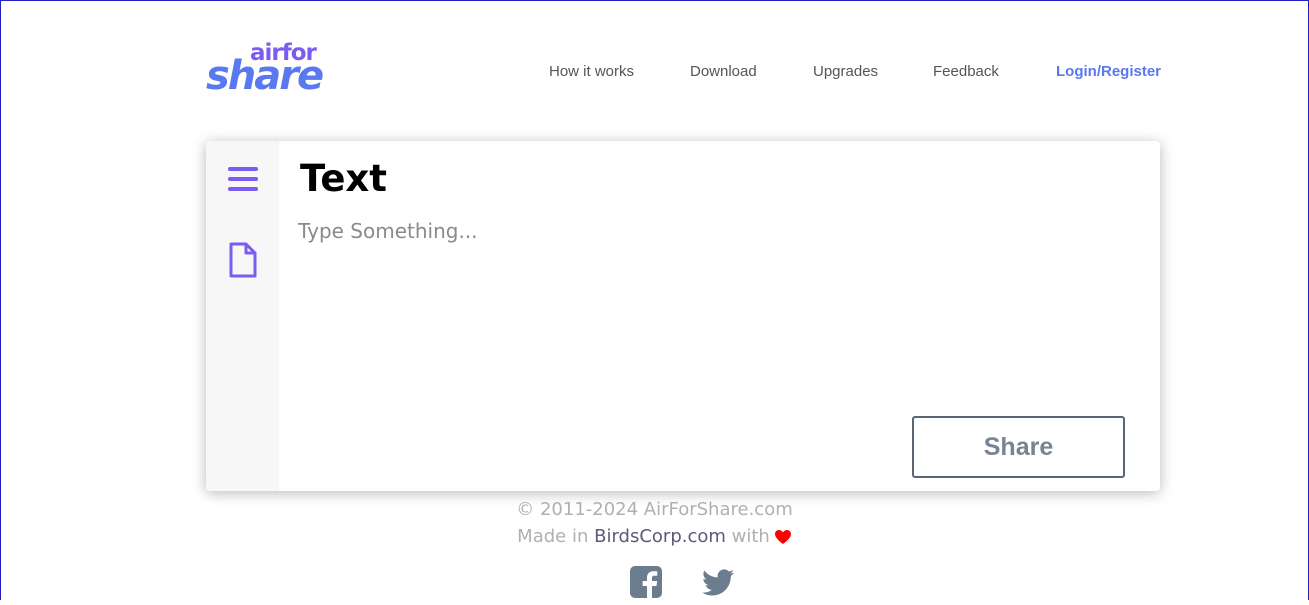 The width and height of the screenshot is (1309, 605). I want to click on made-in-line: Made in BirdsCorp.com with, so click(654, 536).